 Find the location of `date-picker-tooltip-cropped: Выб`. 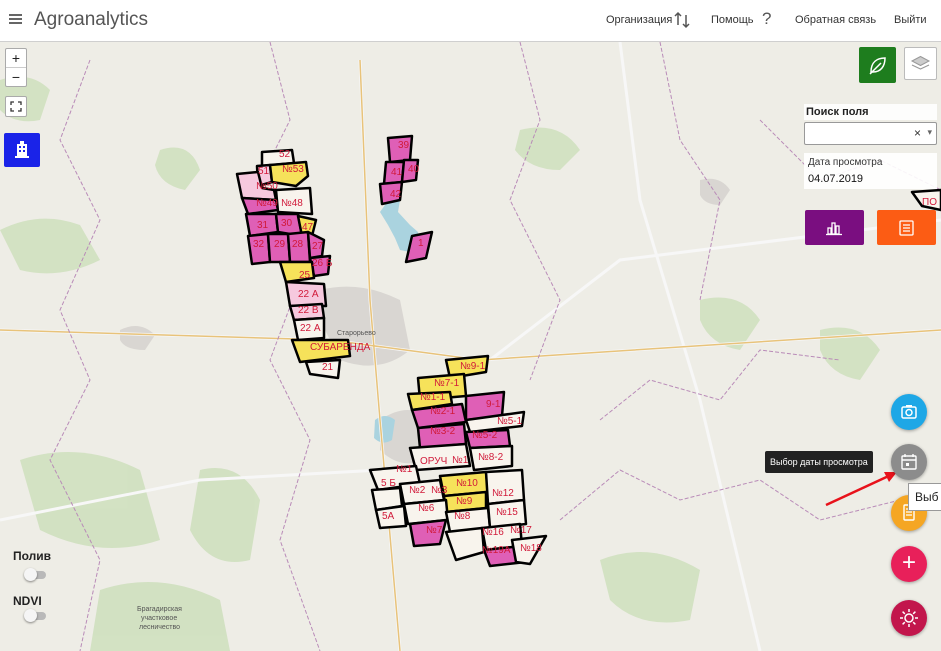

date-picker-tooltip-cropped: Выб is located at coordinates (924, 497).